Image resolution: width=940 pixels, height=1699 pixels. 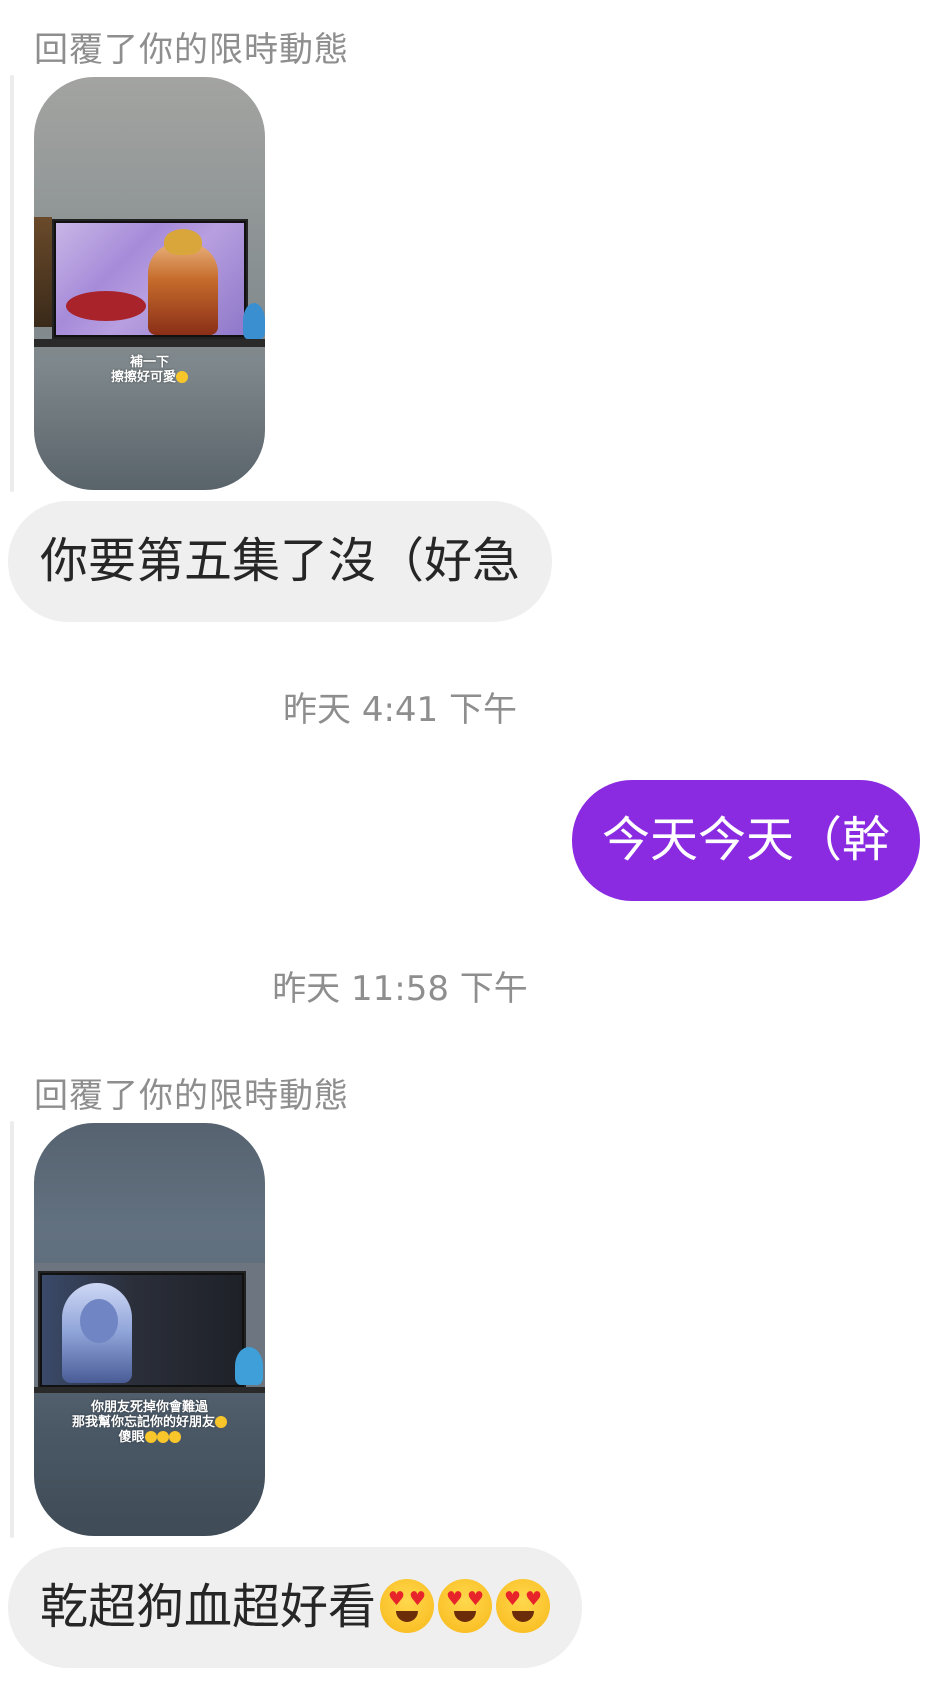 What do you see at coordinates (400, 710) in the screenshot?
I see `message-timestamp: 昨天 4:41 下午` at bounding box center [400, 710].